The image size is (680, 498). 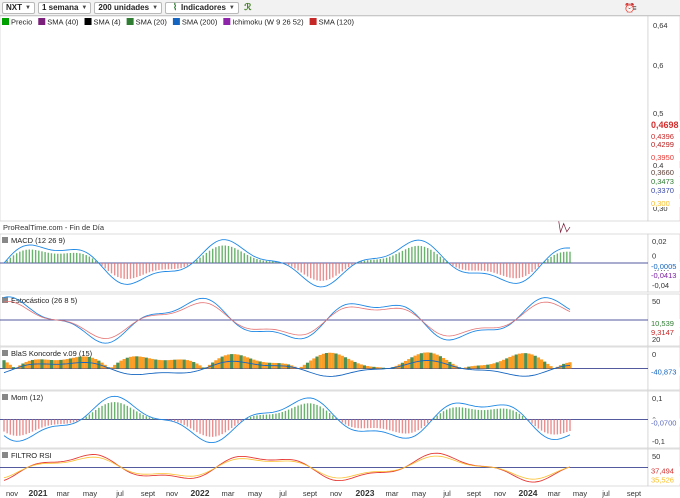 I want to click on price-tick-2: 0,5, so click(x=658, y=113).